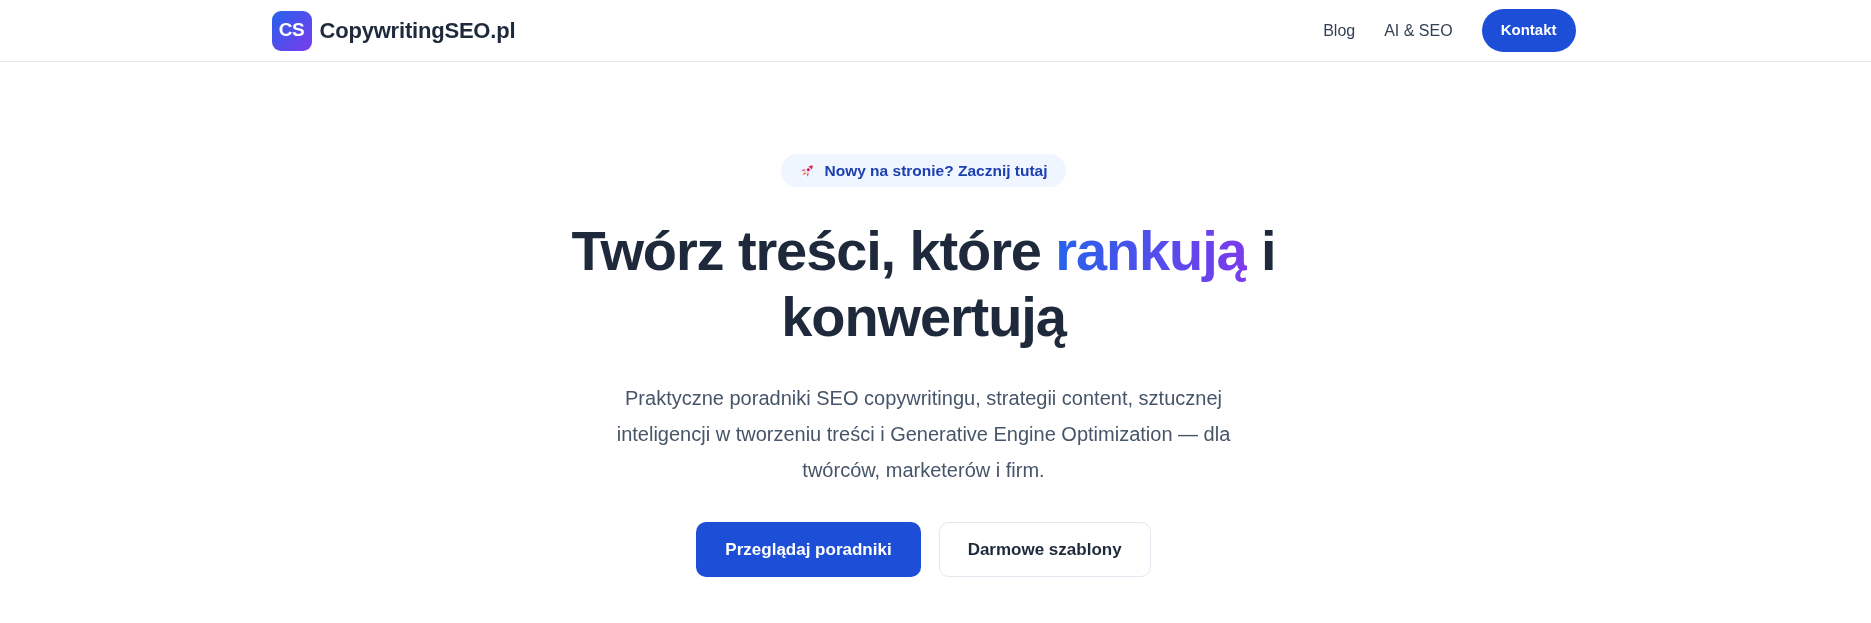  Describe the element at coordinates (291, 30) in the screenshot. I see `logo-mark: CS` at that location.